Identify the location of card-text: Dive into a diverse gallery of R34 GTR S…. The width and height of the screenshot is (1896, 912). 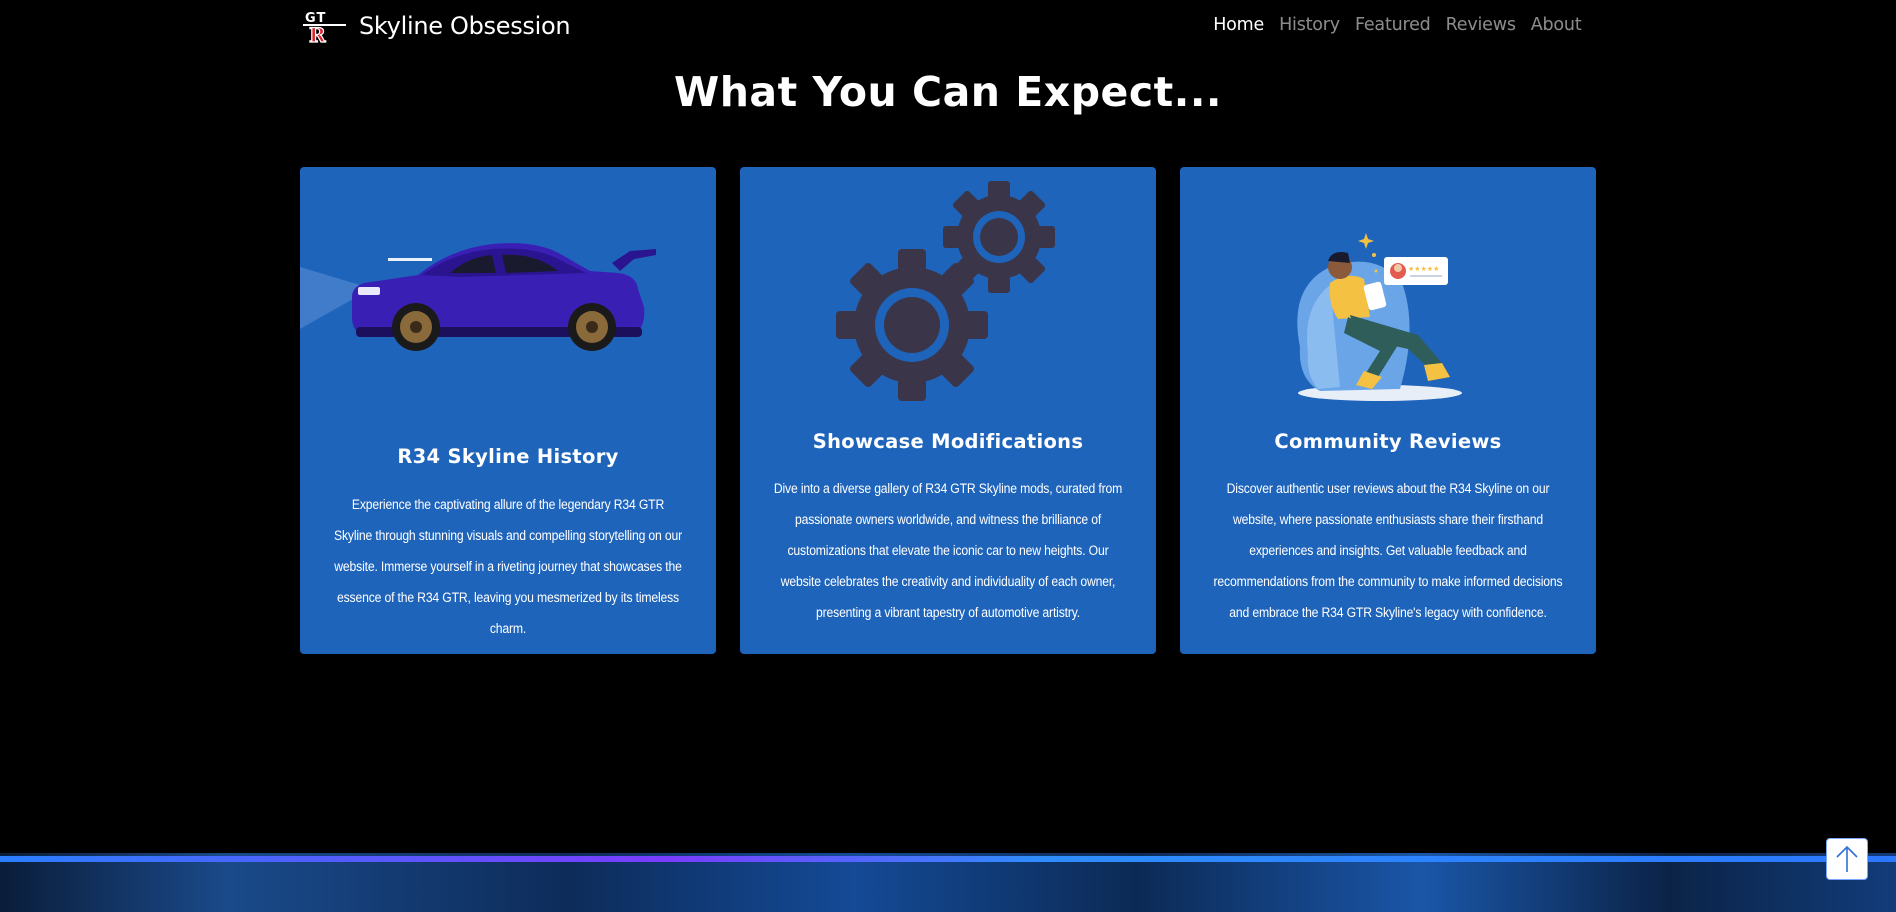
(948, 551).